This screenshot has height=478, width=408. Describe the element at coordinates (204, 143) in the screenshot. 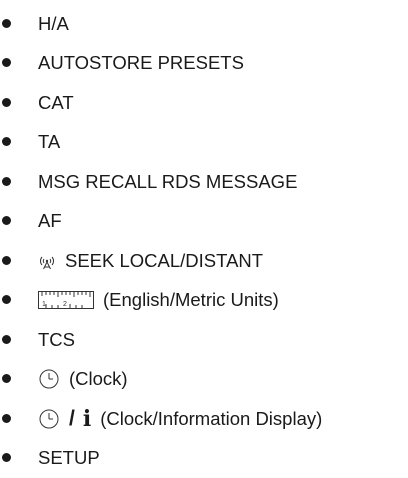

I see `list-item: TA` at that location.